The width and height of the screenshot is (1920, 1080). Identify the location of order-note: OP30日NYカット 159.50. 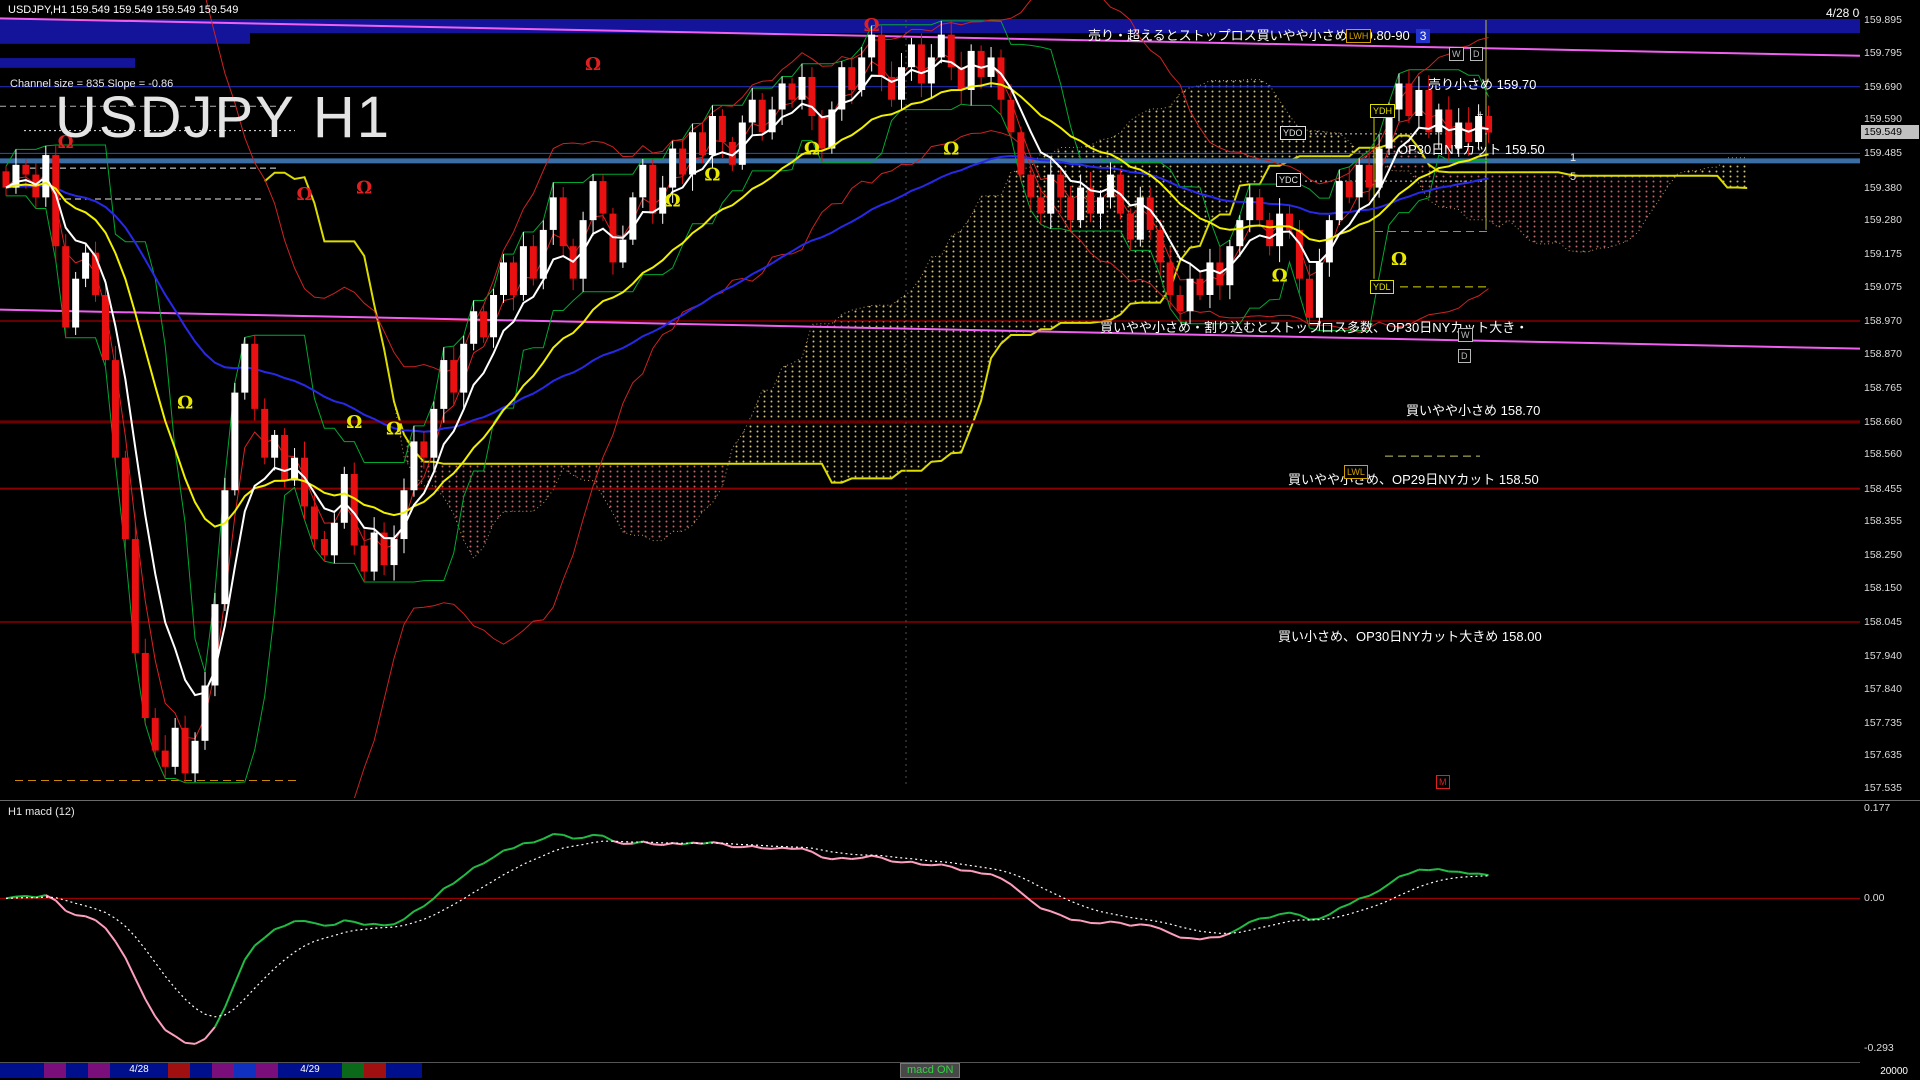
(1471, 149).